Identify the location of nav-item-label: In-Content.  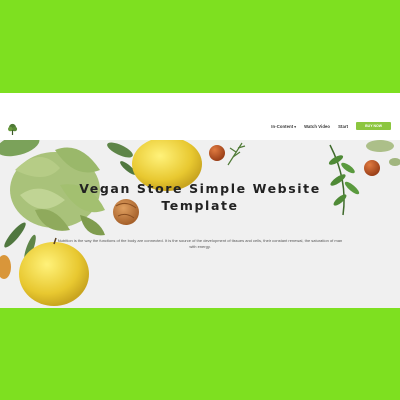
(282, 126).